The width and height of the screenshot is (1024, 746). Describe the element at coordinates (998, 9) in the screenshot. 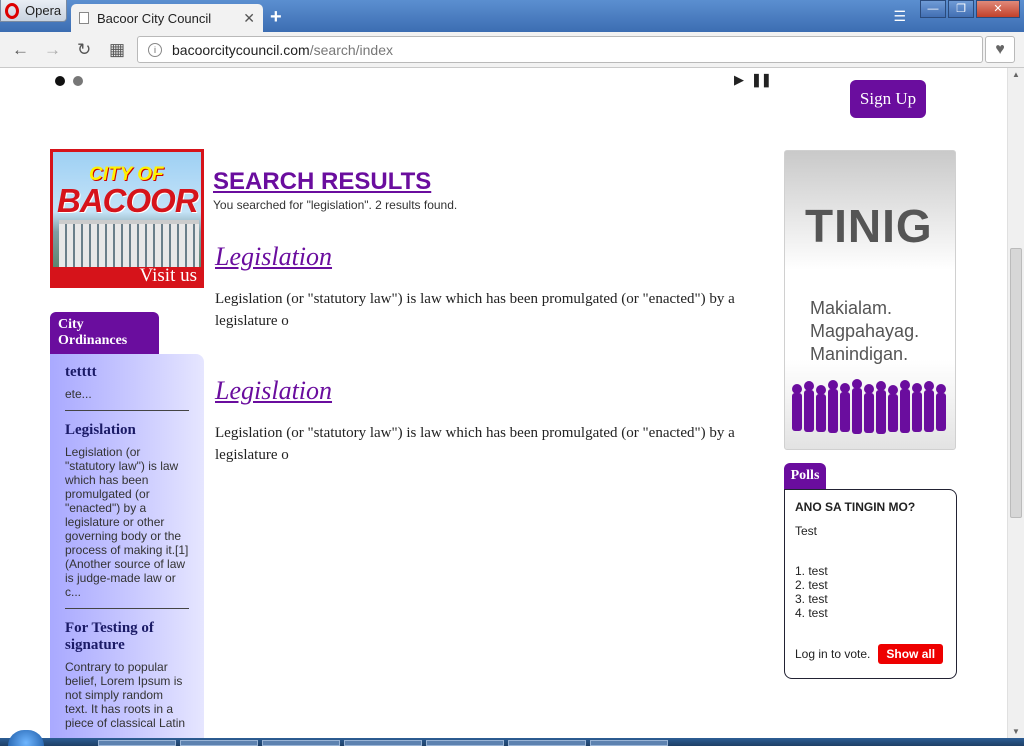

I see `close-window-button: ✕` at that location.